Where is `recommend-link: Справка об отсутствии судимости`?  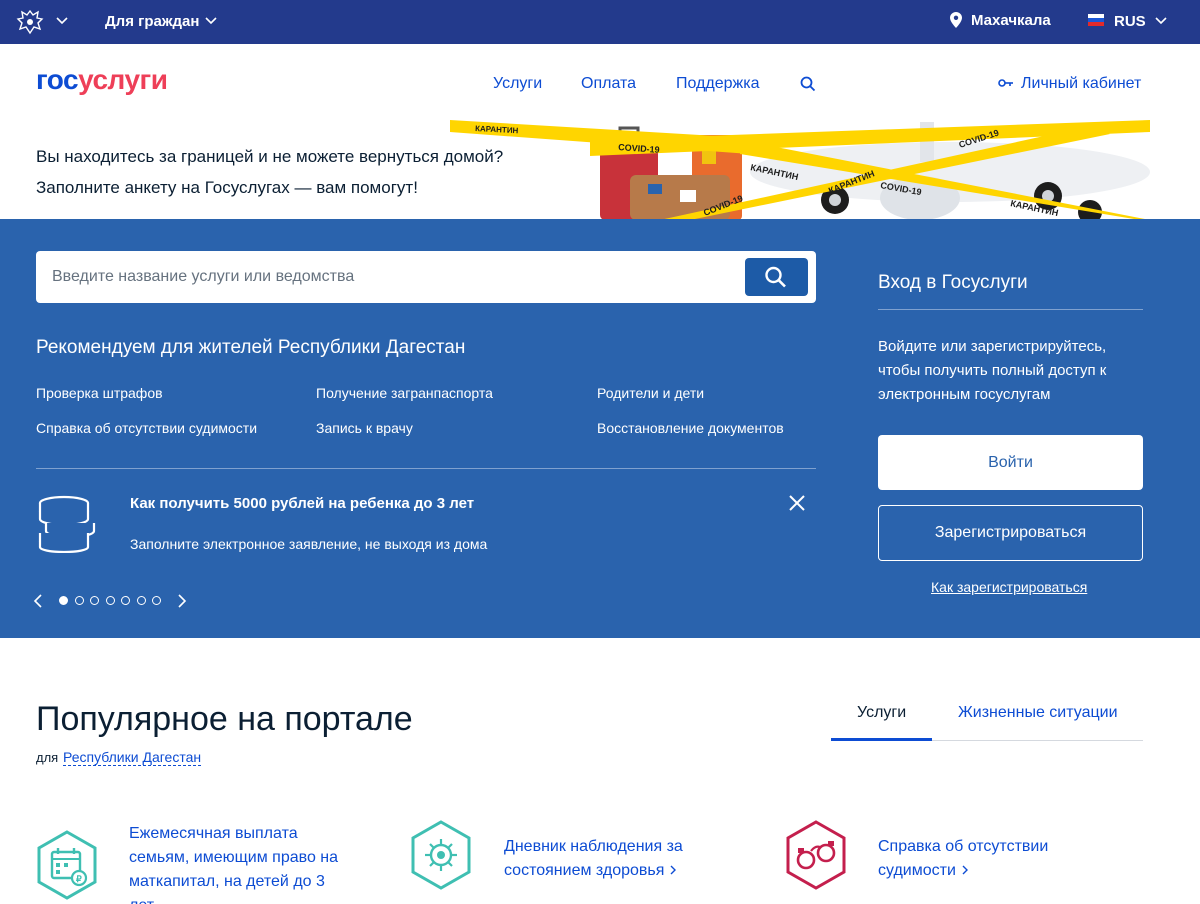
recommend-link: Справка об отсутствии судимости is located at coordinates (146, 428).